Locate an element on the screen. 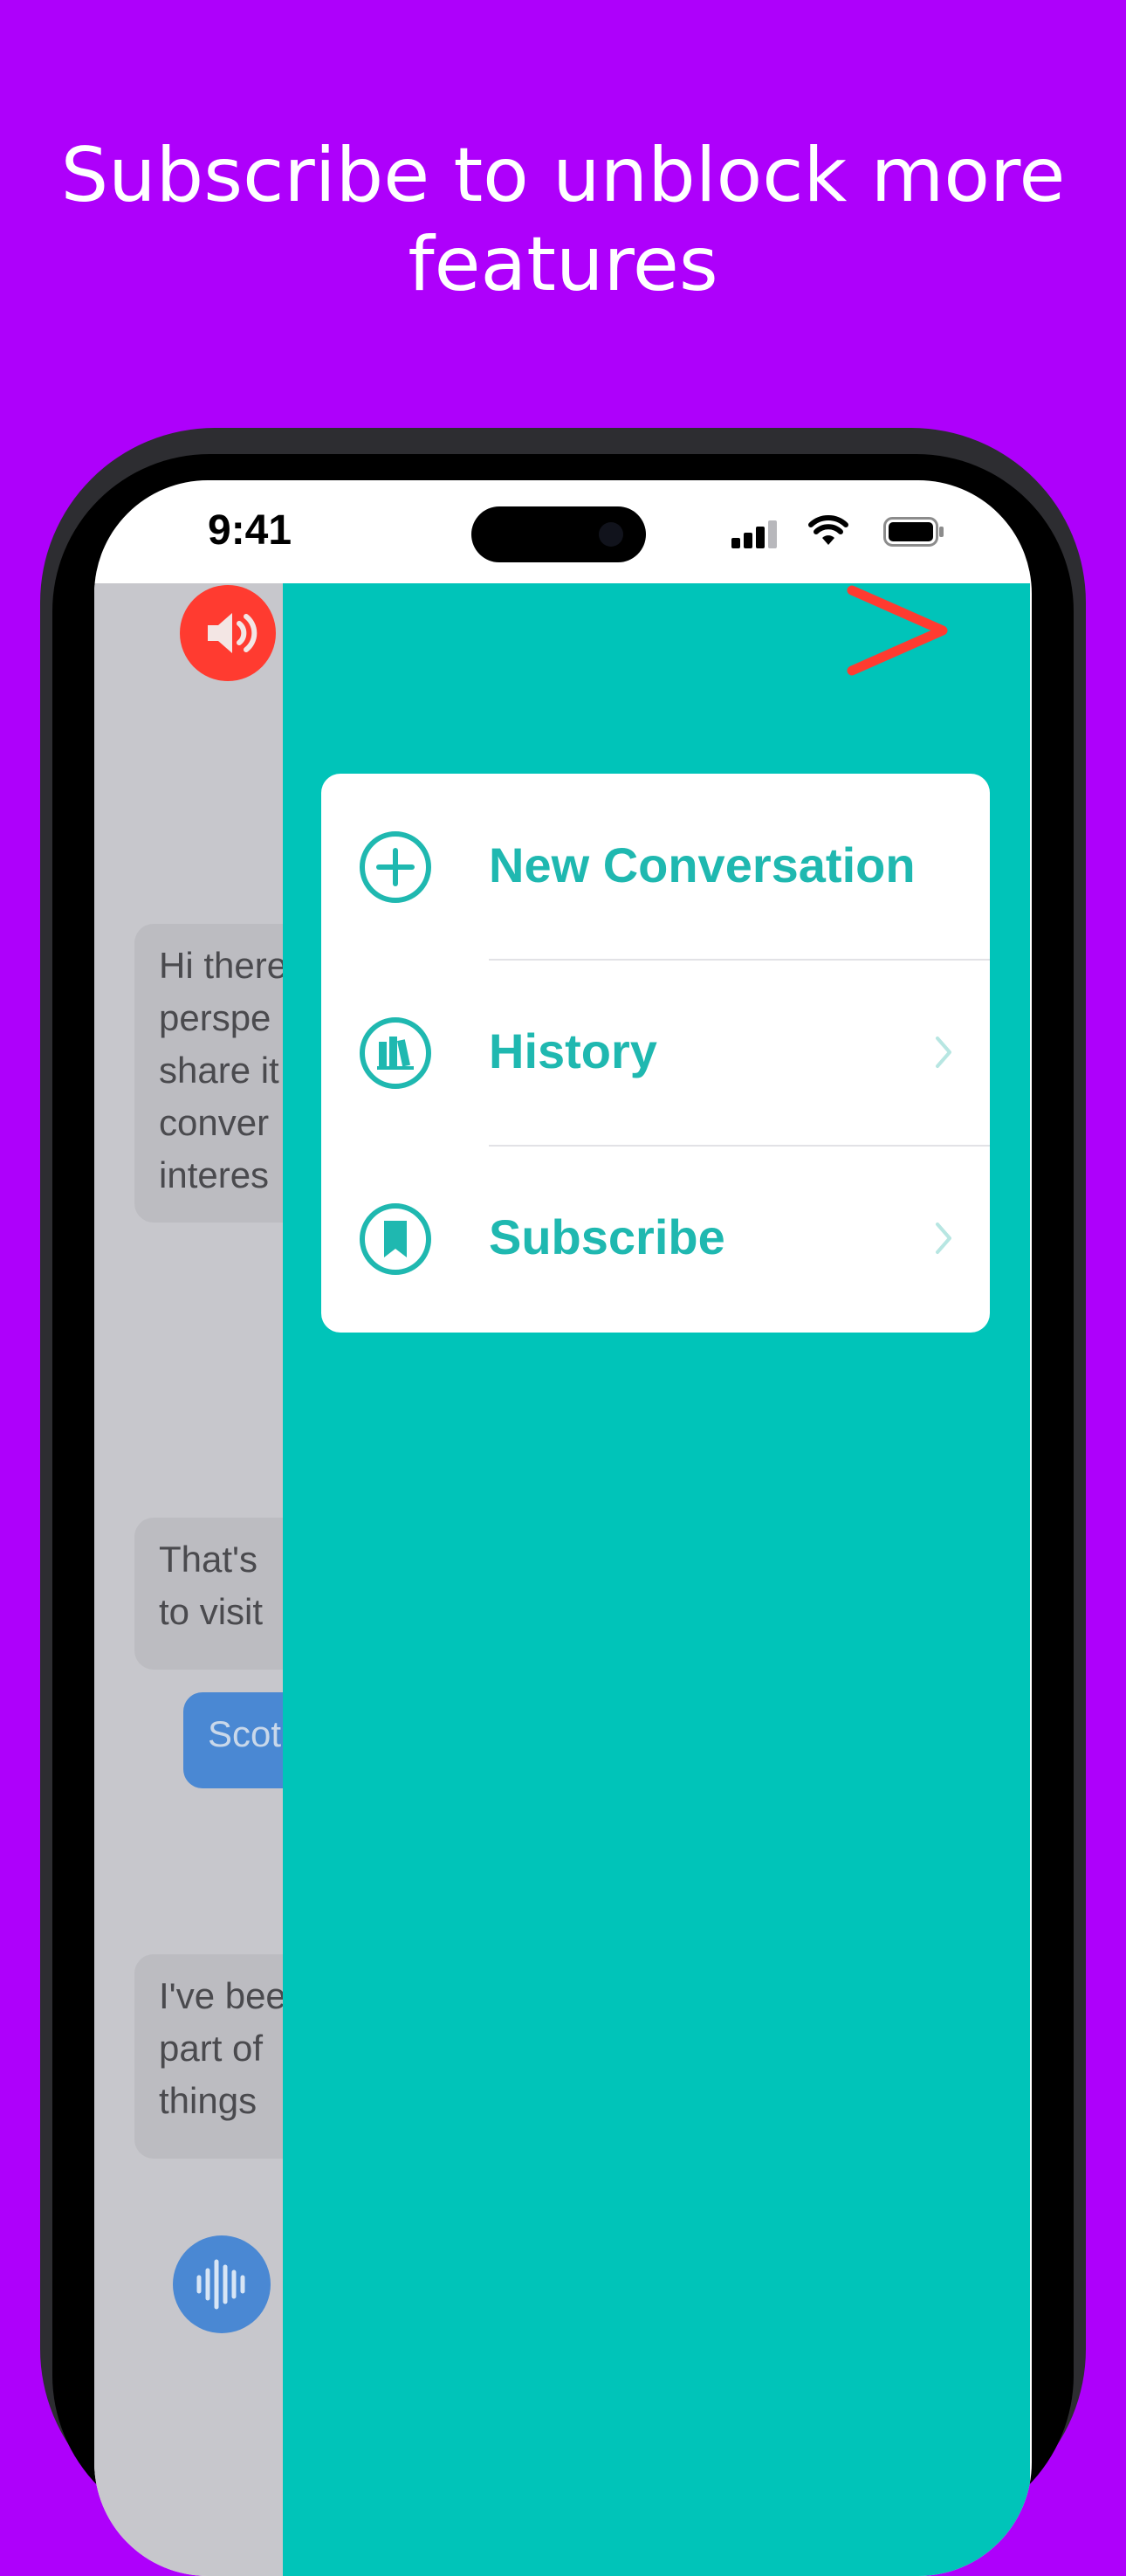 The image size is (1126, 2576). cellular-signal-icon is located at coordinates (754, 534).